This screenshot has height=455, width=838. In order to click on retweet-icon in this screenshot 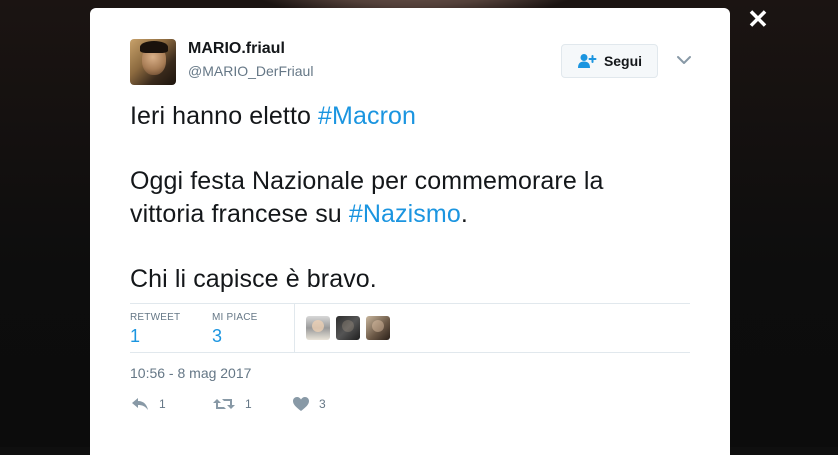, I will do `click(224, 404)`.